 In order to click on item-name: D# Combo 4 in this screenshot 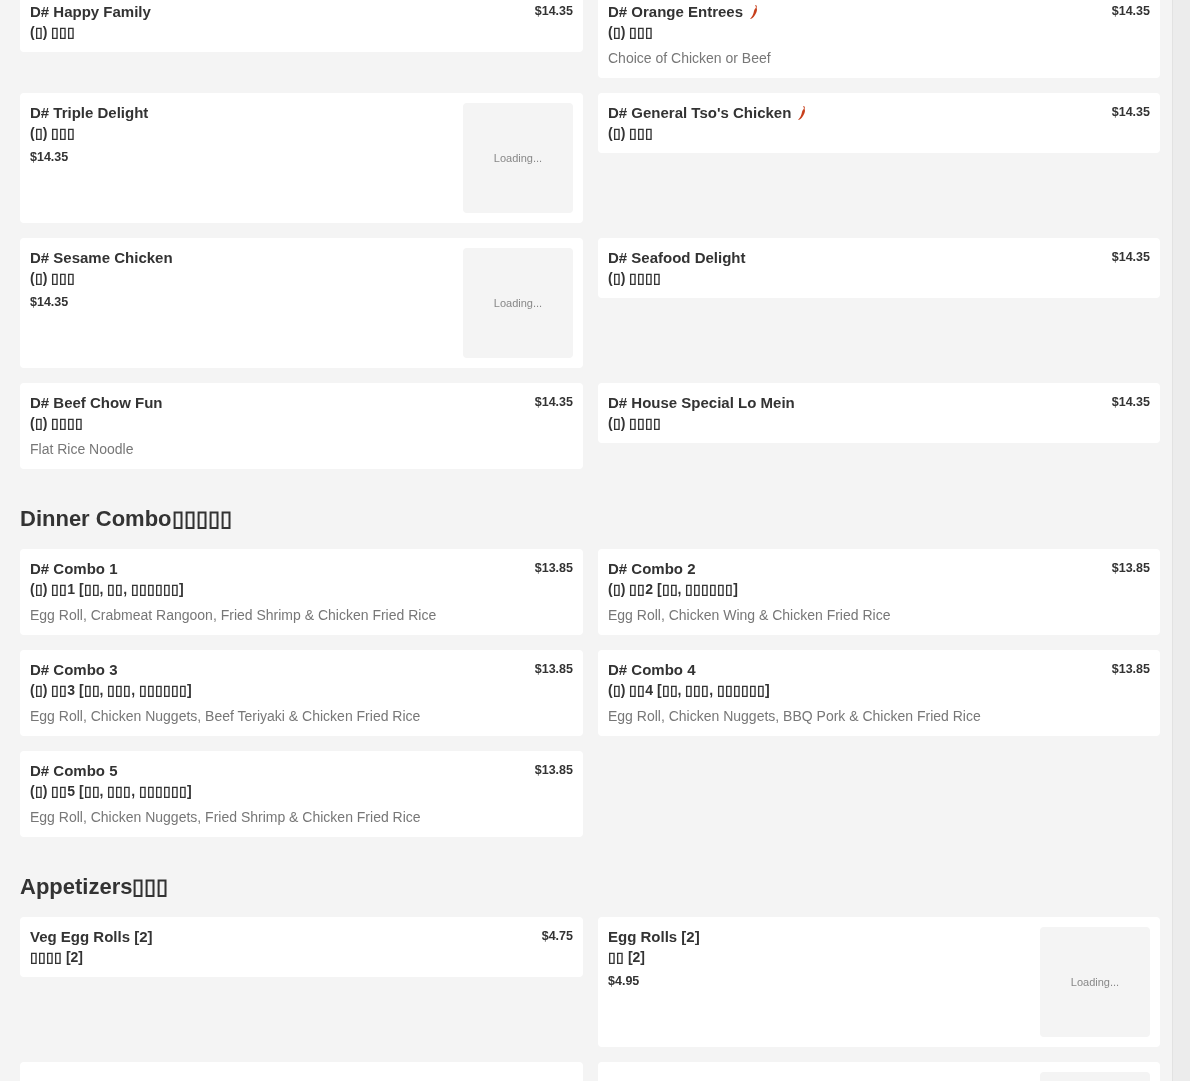, I will do `click(652, 670)`.